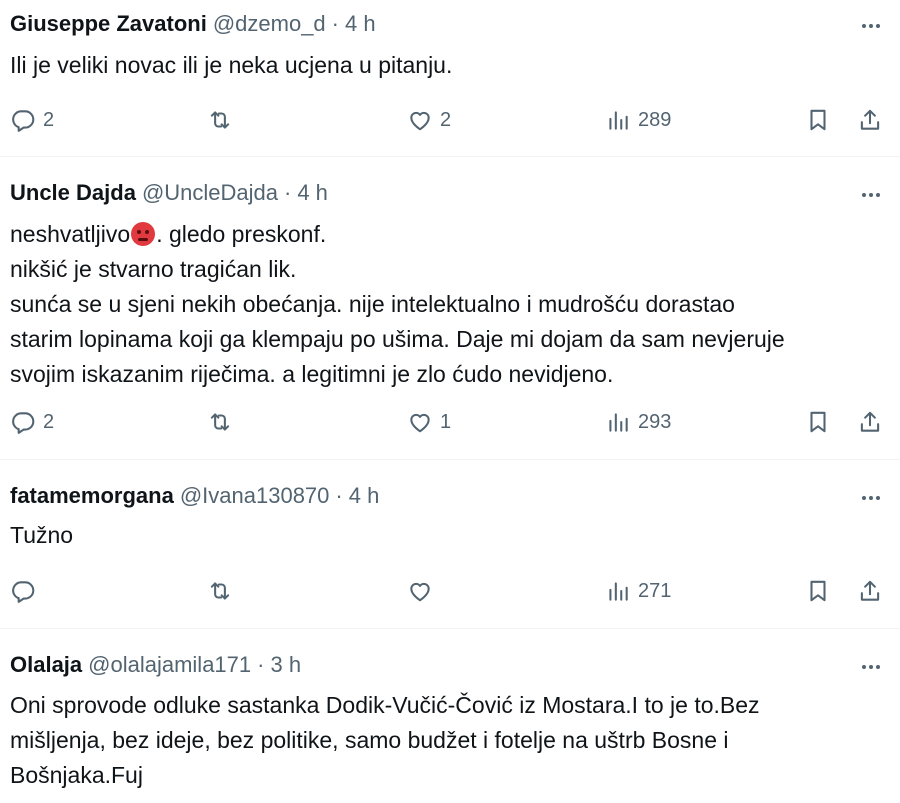  Describe the element at coordinates (450, 591) in the screenshot. I see `tweet-actions: 271` at that location.